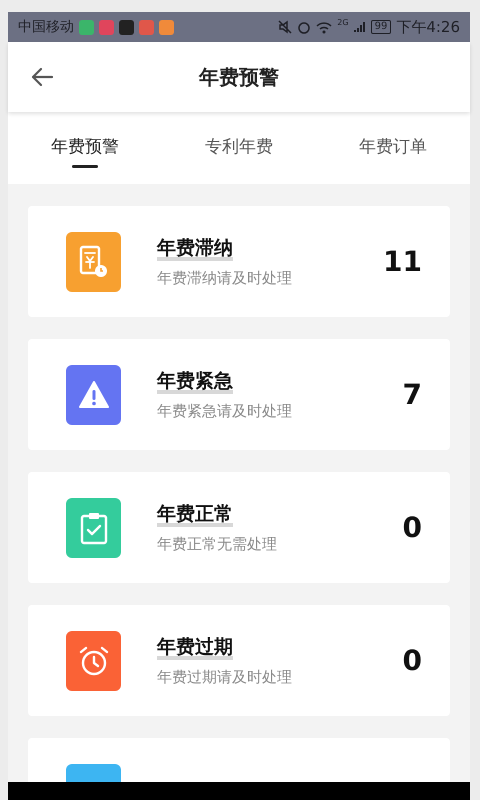  Describe the element at coordinates (46, 27) in the screenshot. I see `carrier-name: 中国移动` at that location.